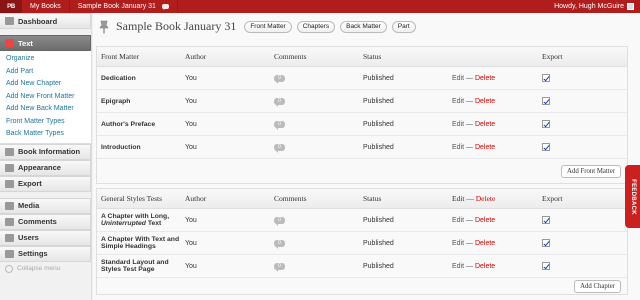 This screenshot has height=300, width=640. I want to click on add-front-matter-button: Add Front Matter, so click(591, 171).